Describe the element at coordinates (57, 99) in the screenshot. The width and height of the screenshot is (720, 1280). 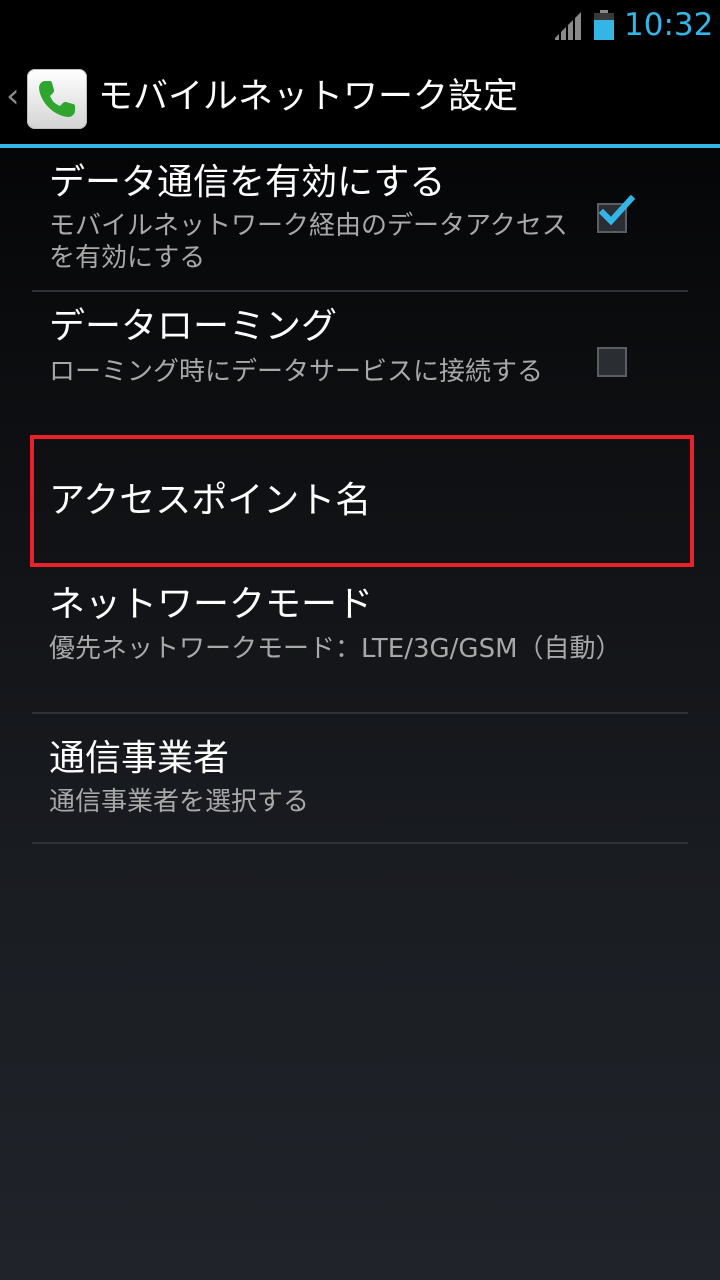
I see `phone-icon` at that location.